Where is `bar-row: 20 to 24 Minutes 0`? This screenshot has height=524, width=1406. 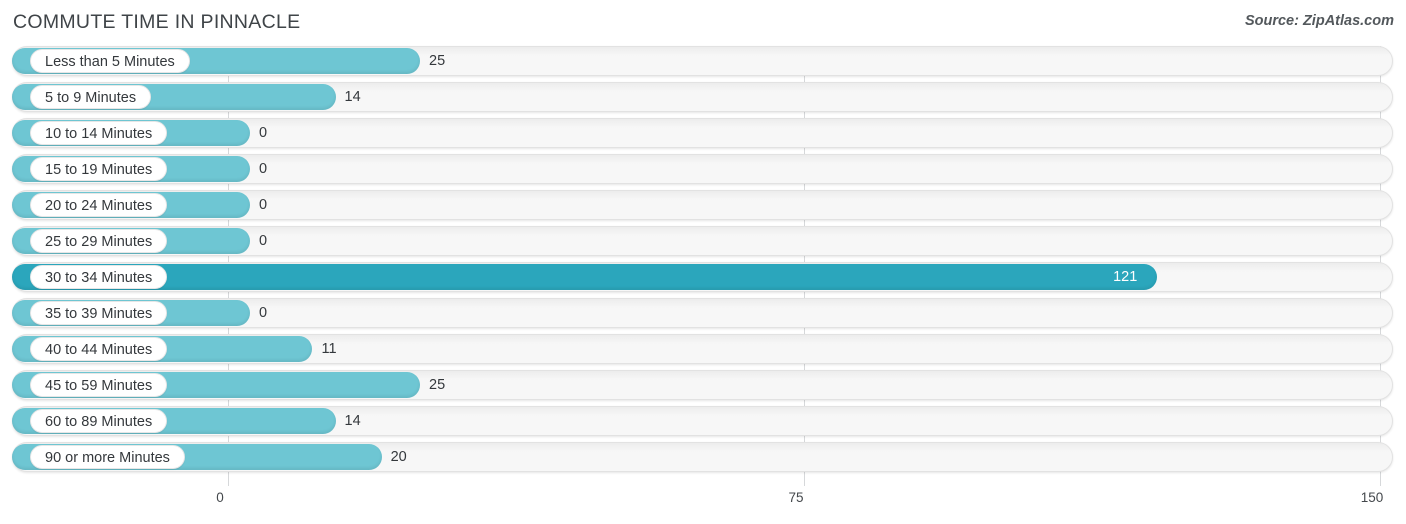
bar-row: 20 to 24 Minutes 0 is located at coordinates (703, 205).